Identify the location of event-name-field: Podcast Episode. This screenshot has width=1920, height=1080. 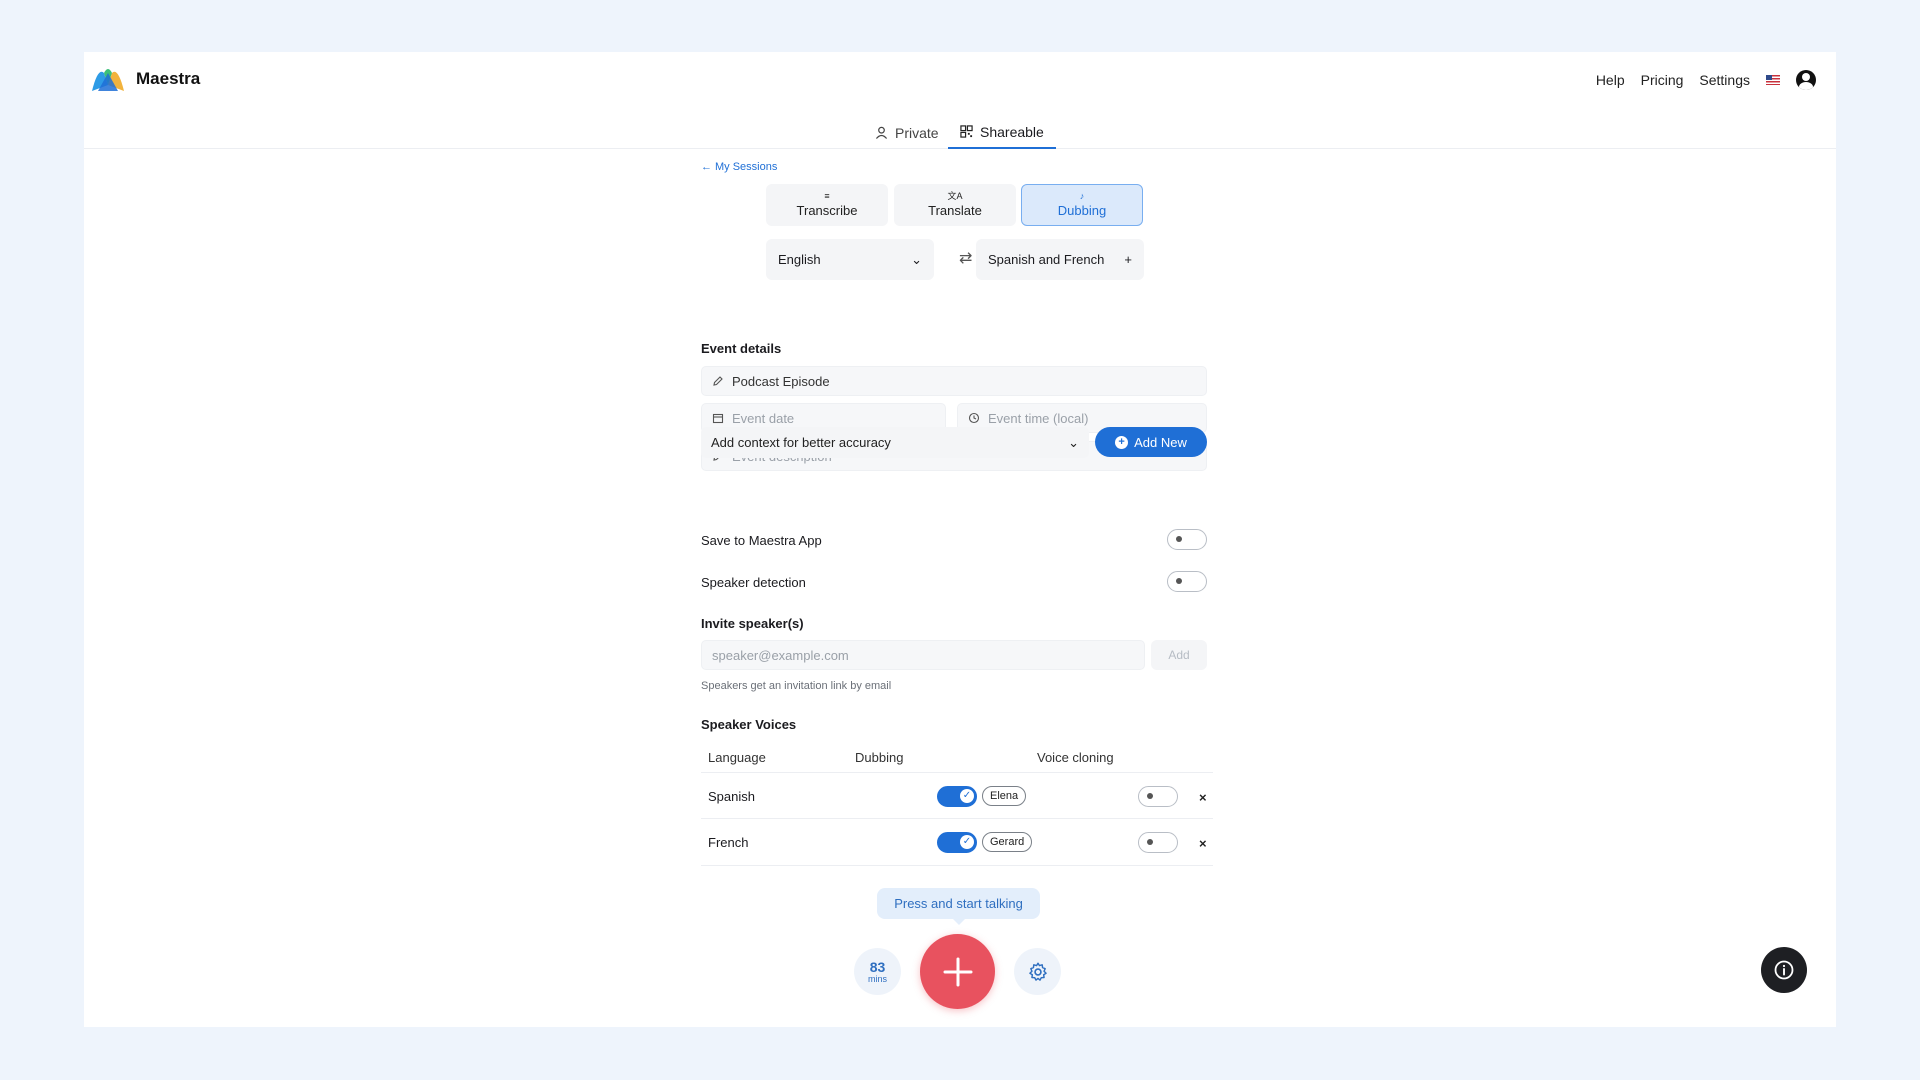
(954, 381).